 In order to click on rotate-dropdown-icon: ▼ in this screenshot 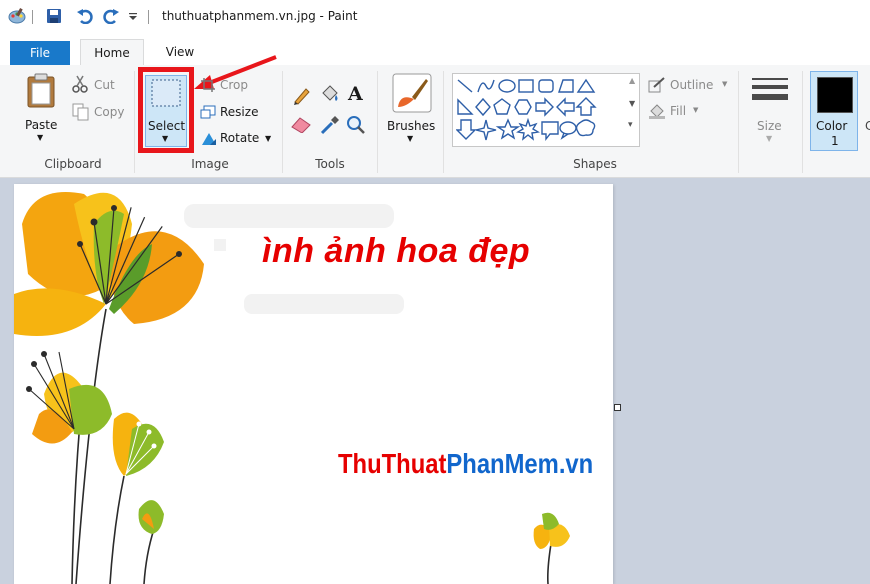, I will do `click(268, 138)`.